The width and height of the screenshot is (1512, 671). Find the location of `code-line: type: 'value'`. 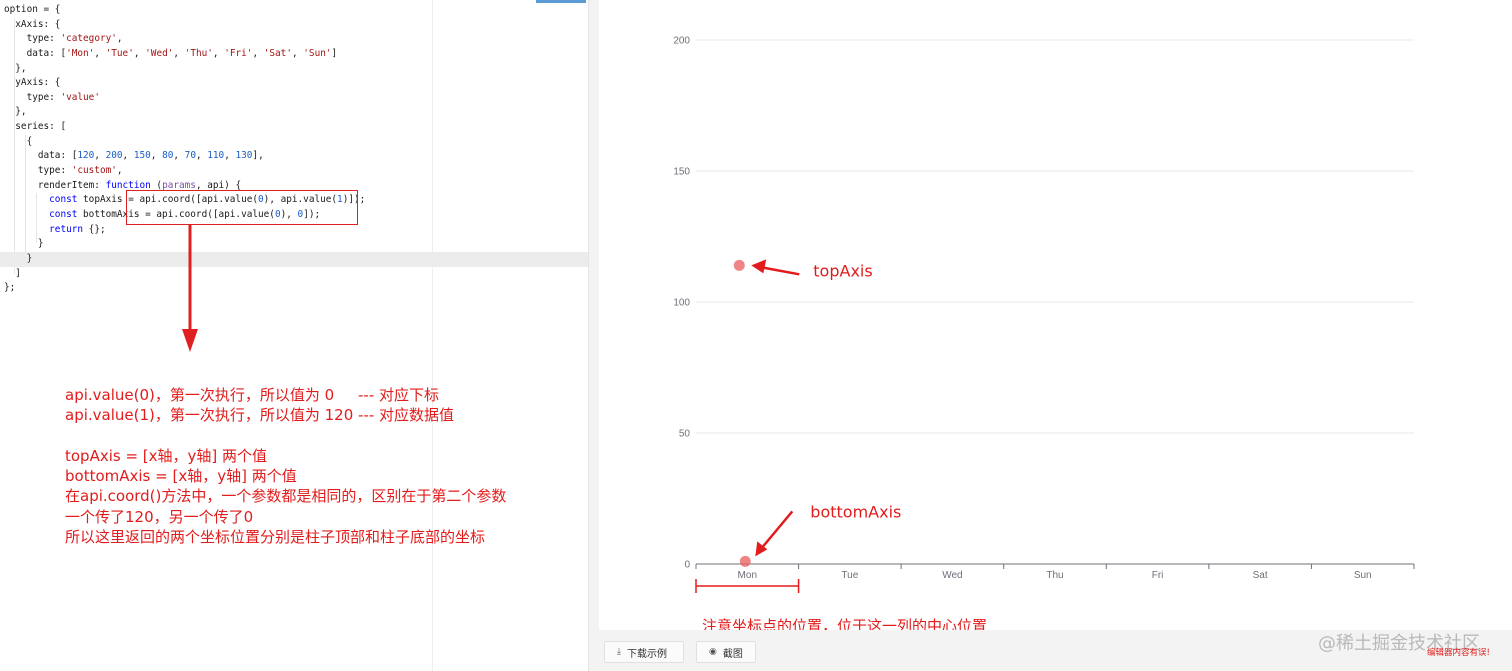

code-line: type: 'value' is located at coordinates (296, 98).